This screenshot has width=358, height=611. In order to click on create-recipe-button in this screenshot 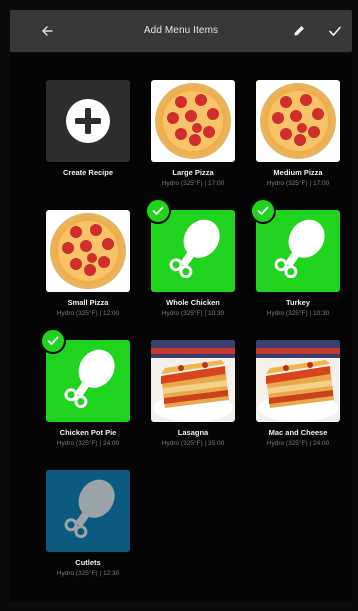, I will do `click(88, 121)`.